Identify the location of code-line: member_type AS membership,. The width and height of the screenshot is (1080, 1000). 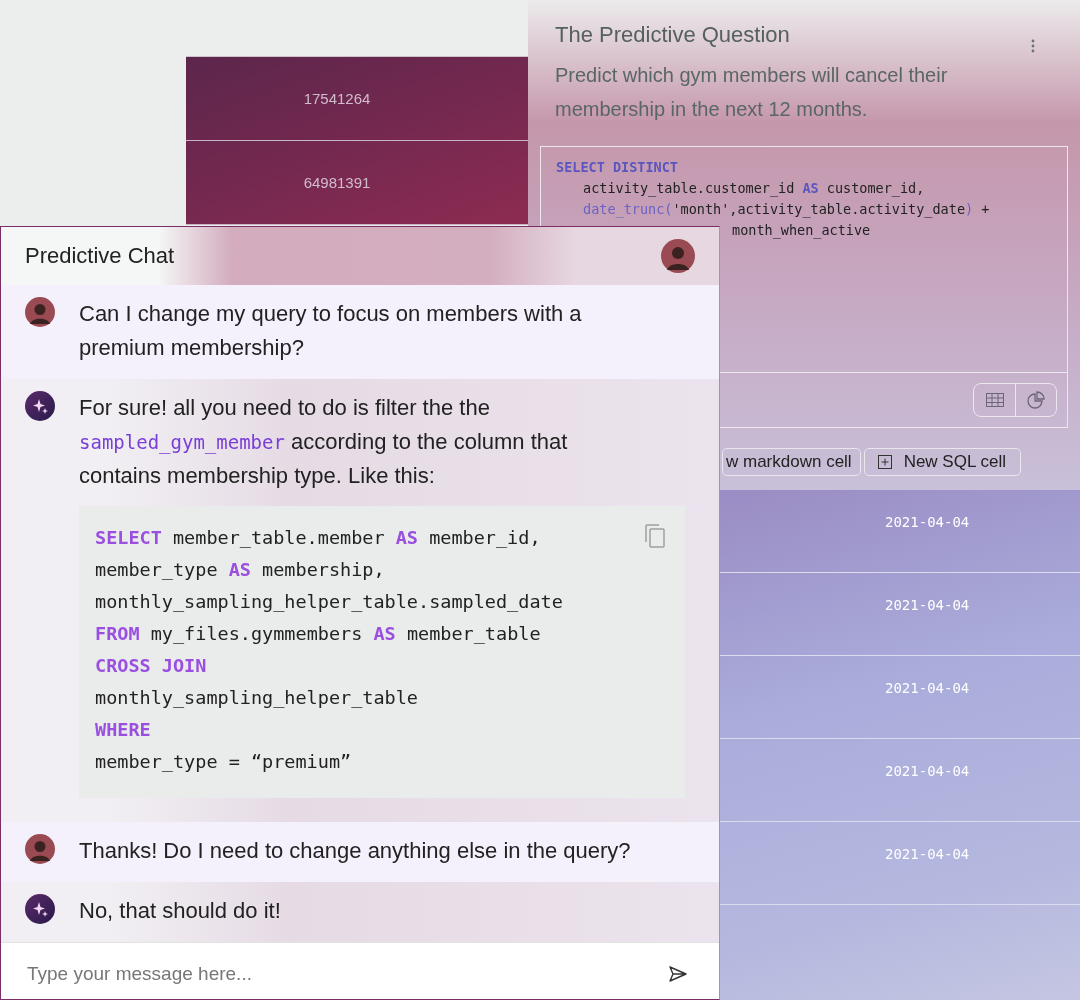
(240, 570).